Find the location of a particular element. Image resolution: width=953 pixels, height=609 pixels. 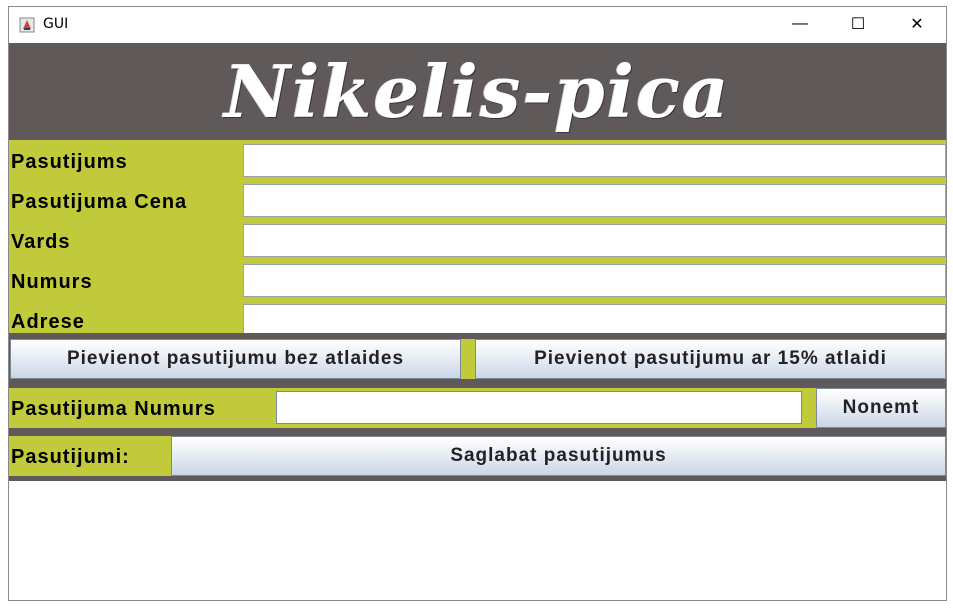

order-number-label: Pasutijuma Numurs is located at coordinates (113, 409).